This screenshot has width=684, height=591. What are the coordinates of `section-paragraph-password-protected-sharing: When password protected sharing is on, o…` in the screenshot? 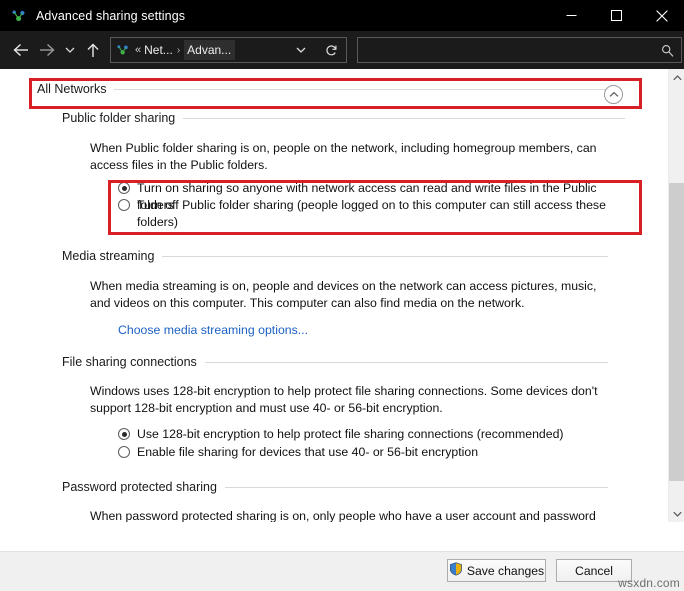 It's located at (343, 515).